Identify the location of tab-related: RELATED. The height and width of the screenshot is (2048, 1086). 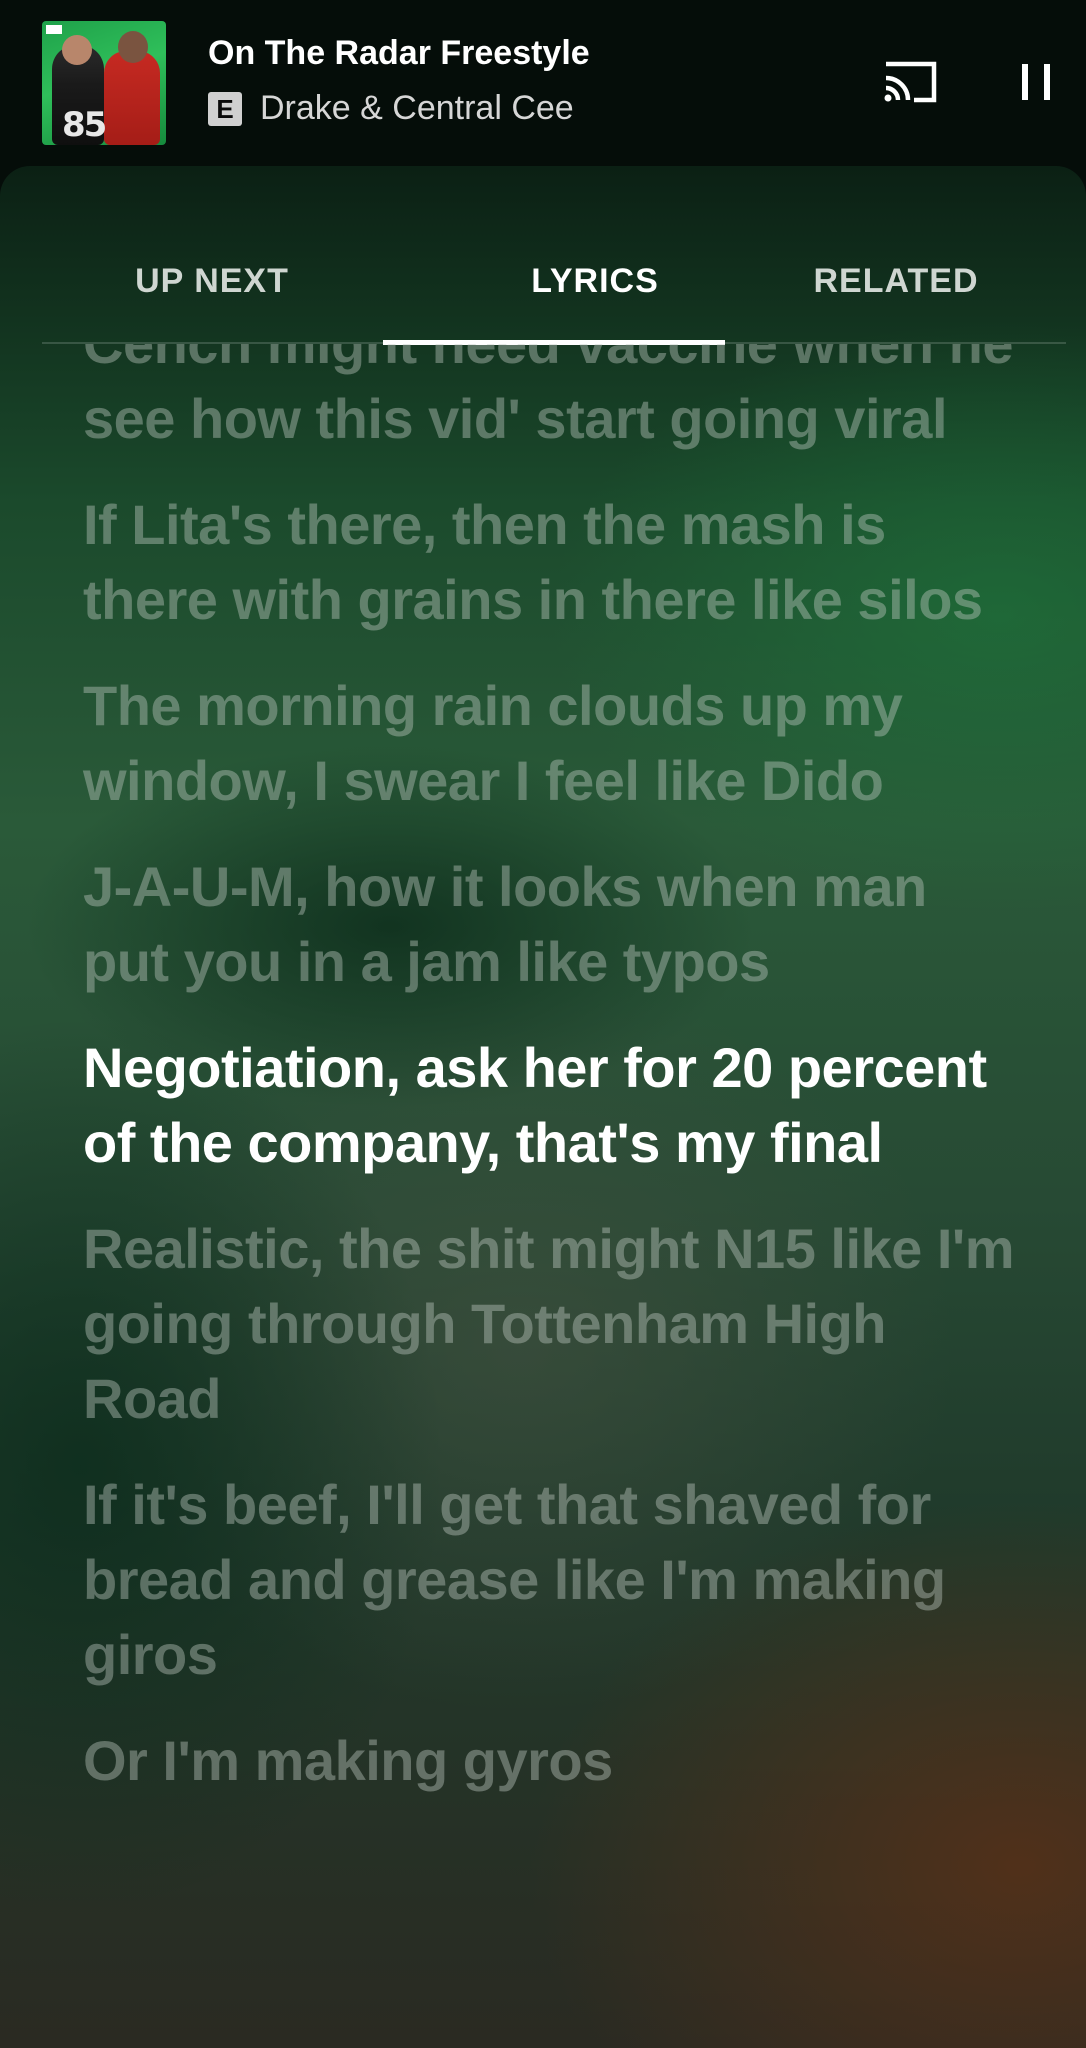
(896, 281).